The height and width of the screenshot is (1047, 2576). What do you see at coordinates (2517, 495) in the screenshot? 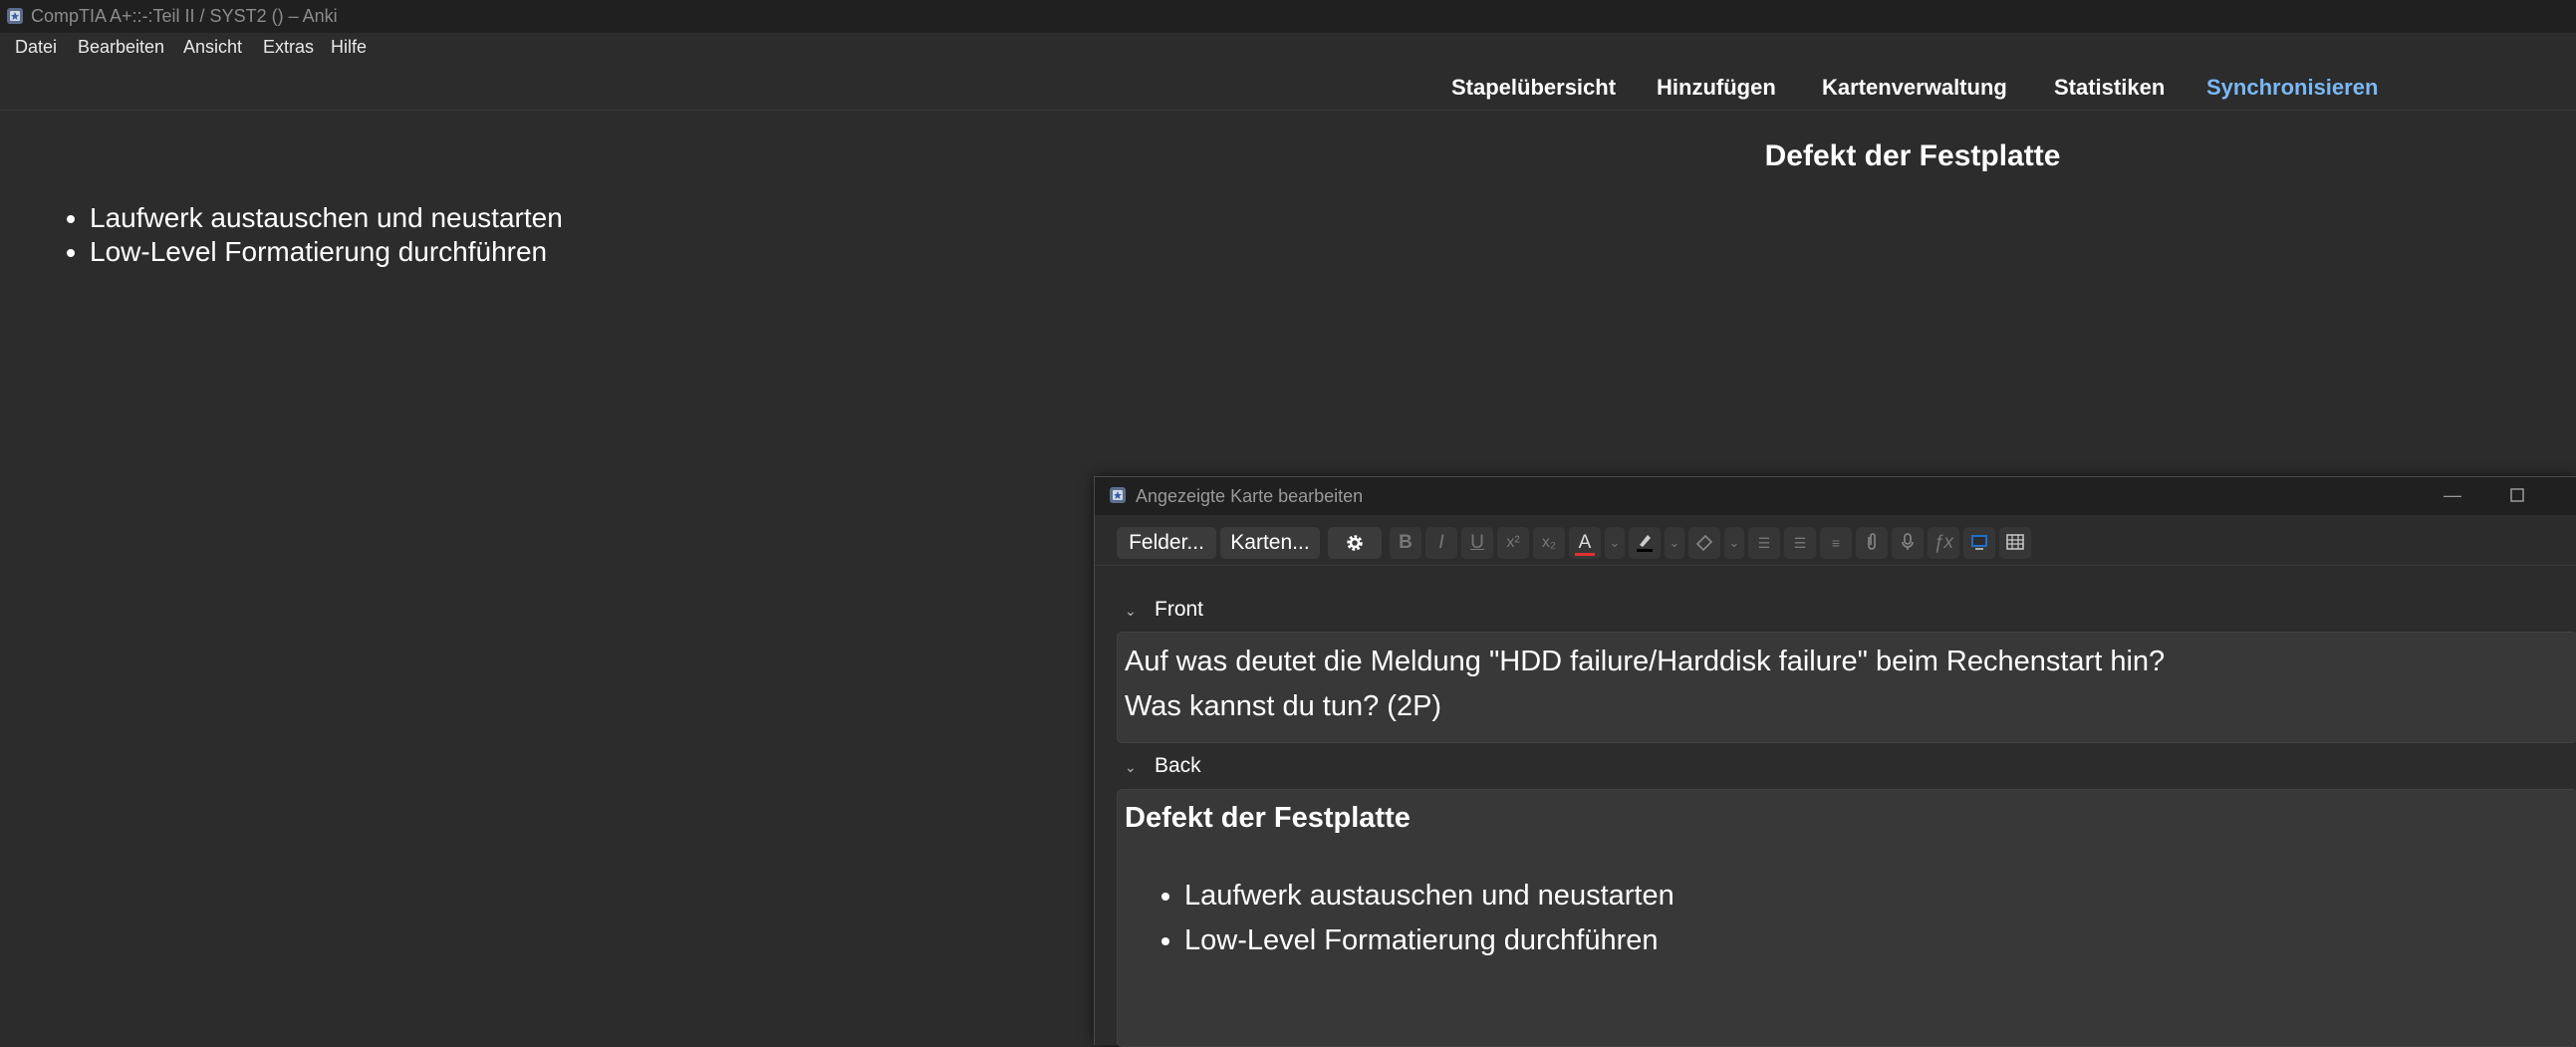
I see `maximize-icon` at bounding box center [2517, 495].